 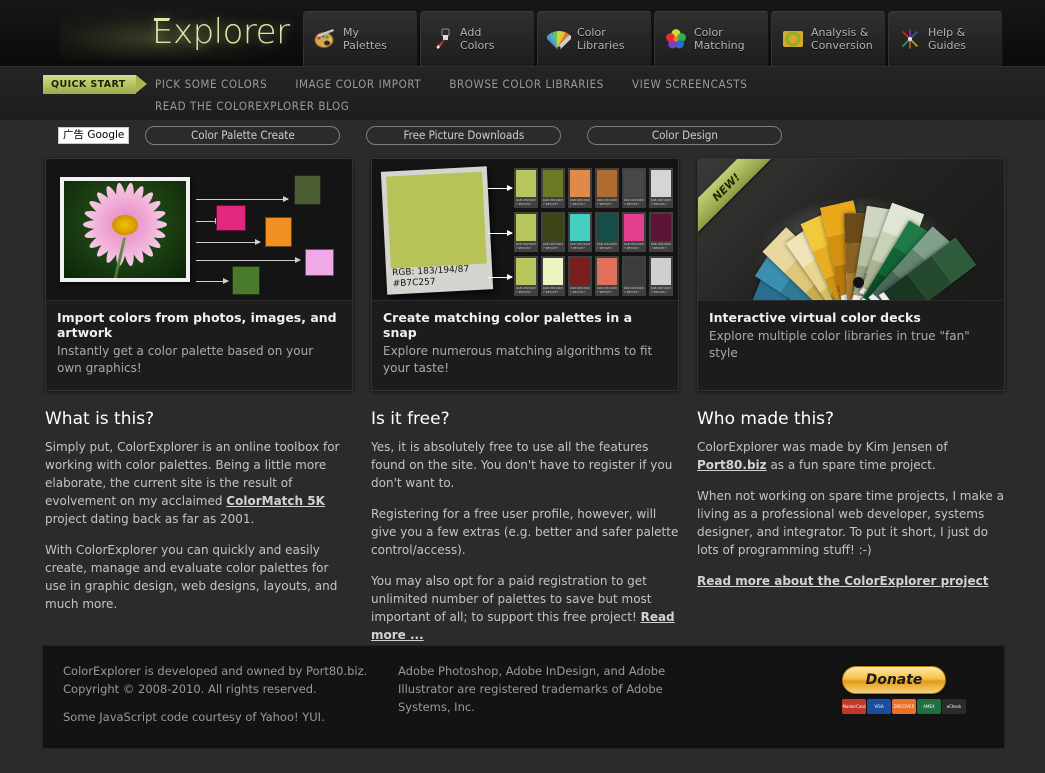 I want to click on inline-link: Adobe Systems, Inc., so click(x=530, y=698).